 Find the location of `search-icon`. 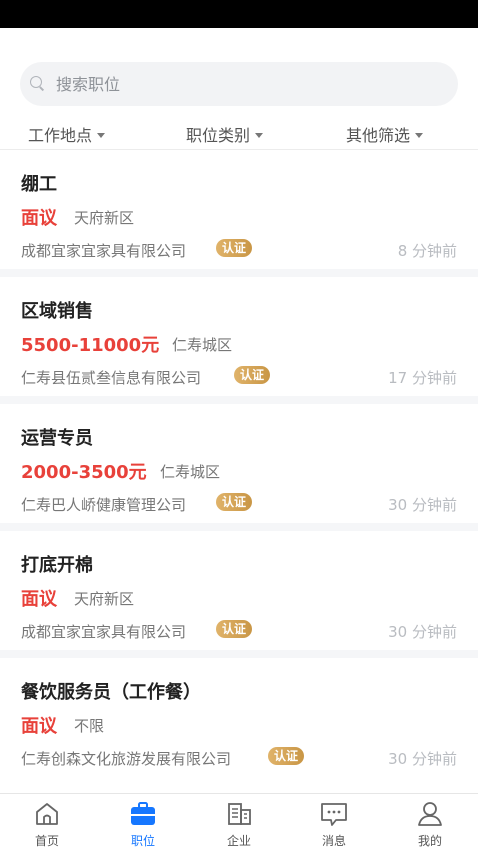

search-icon is located at coordinates (38, 84).